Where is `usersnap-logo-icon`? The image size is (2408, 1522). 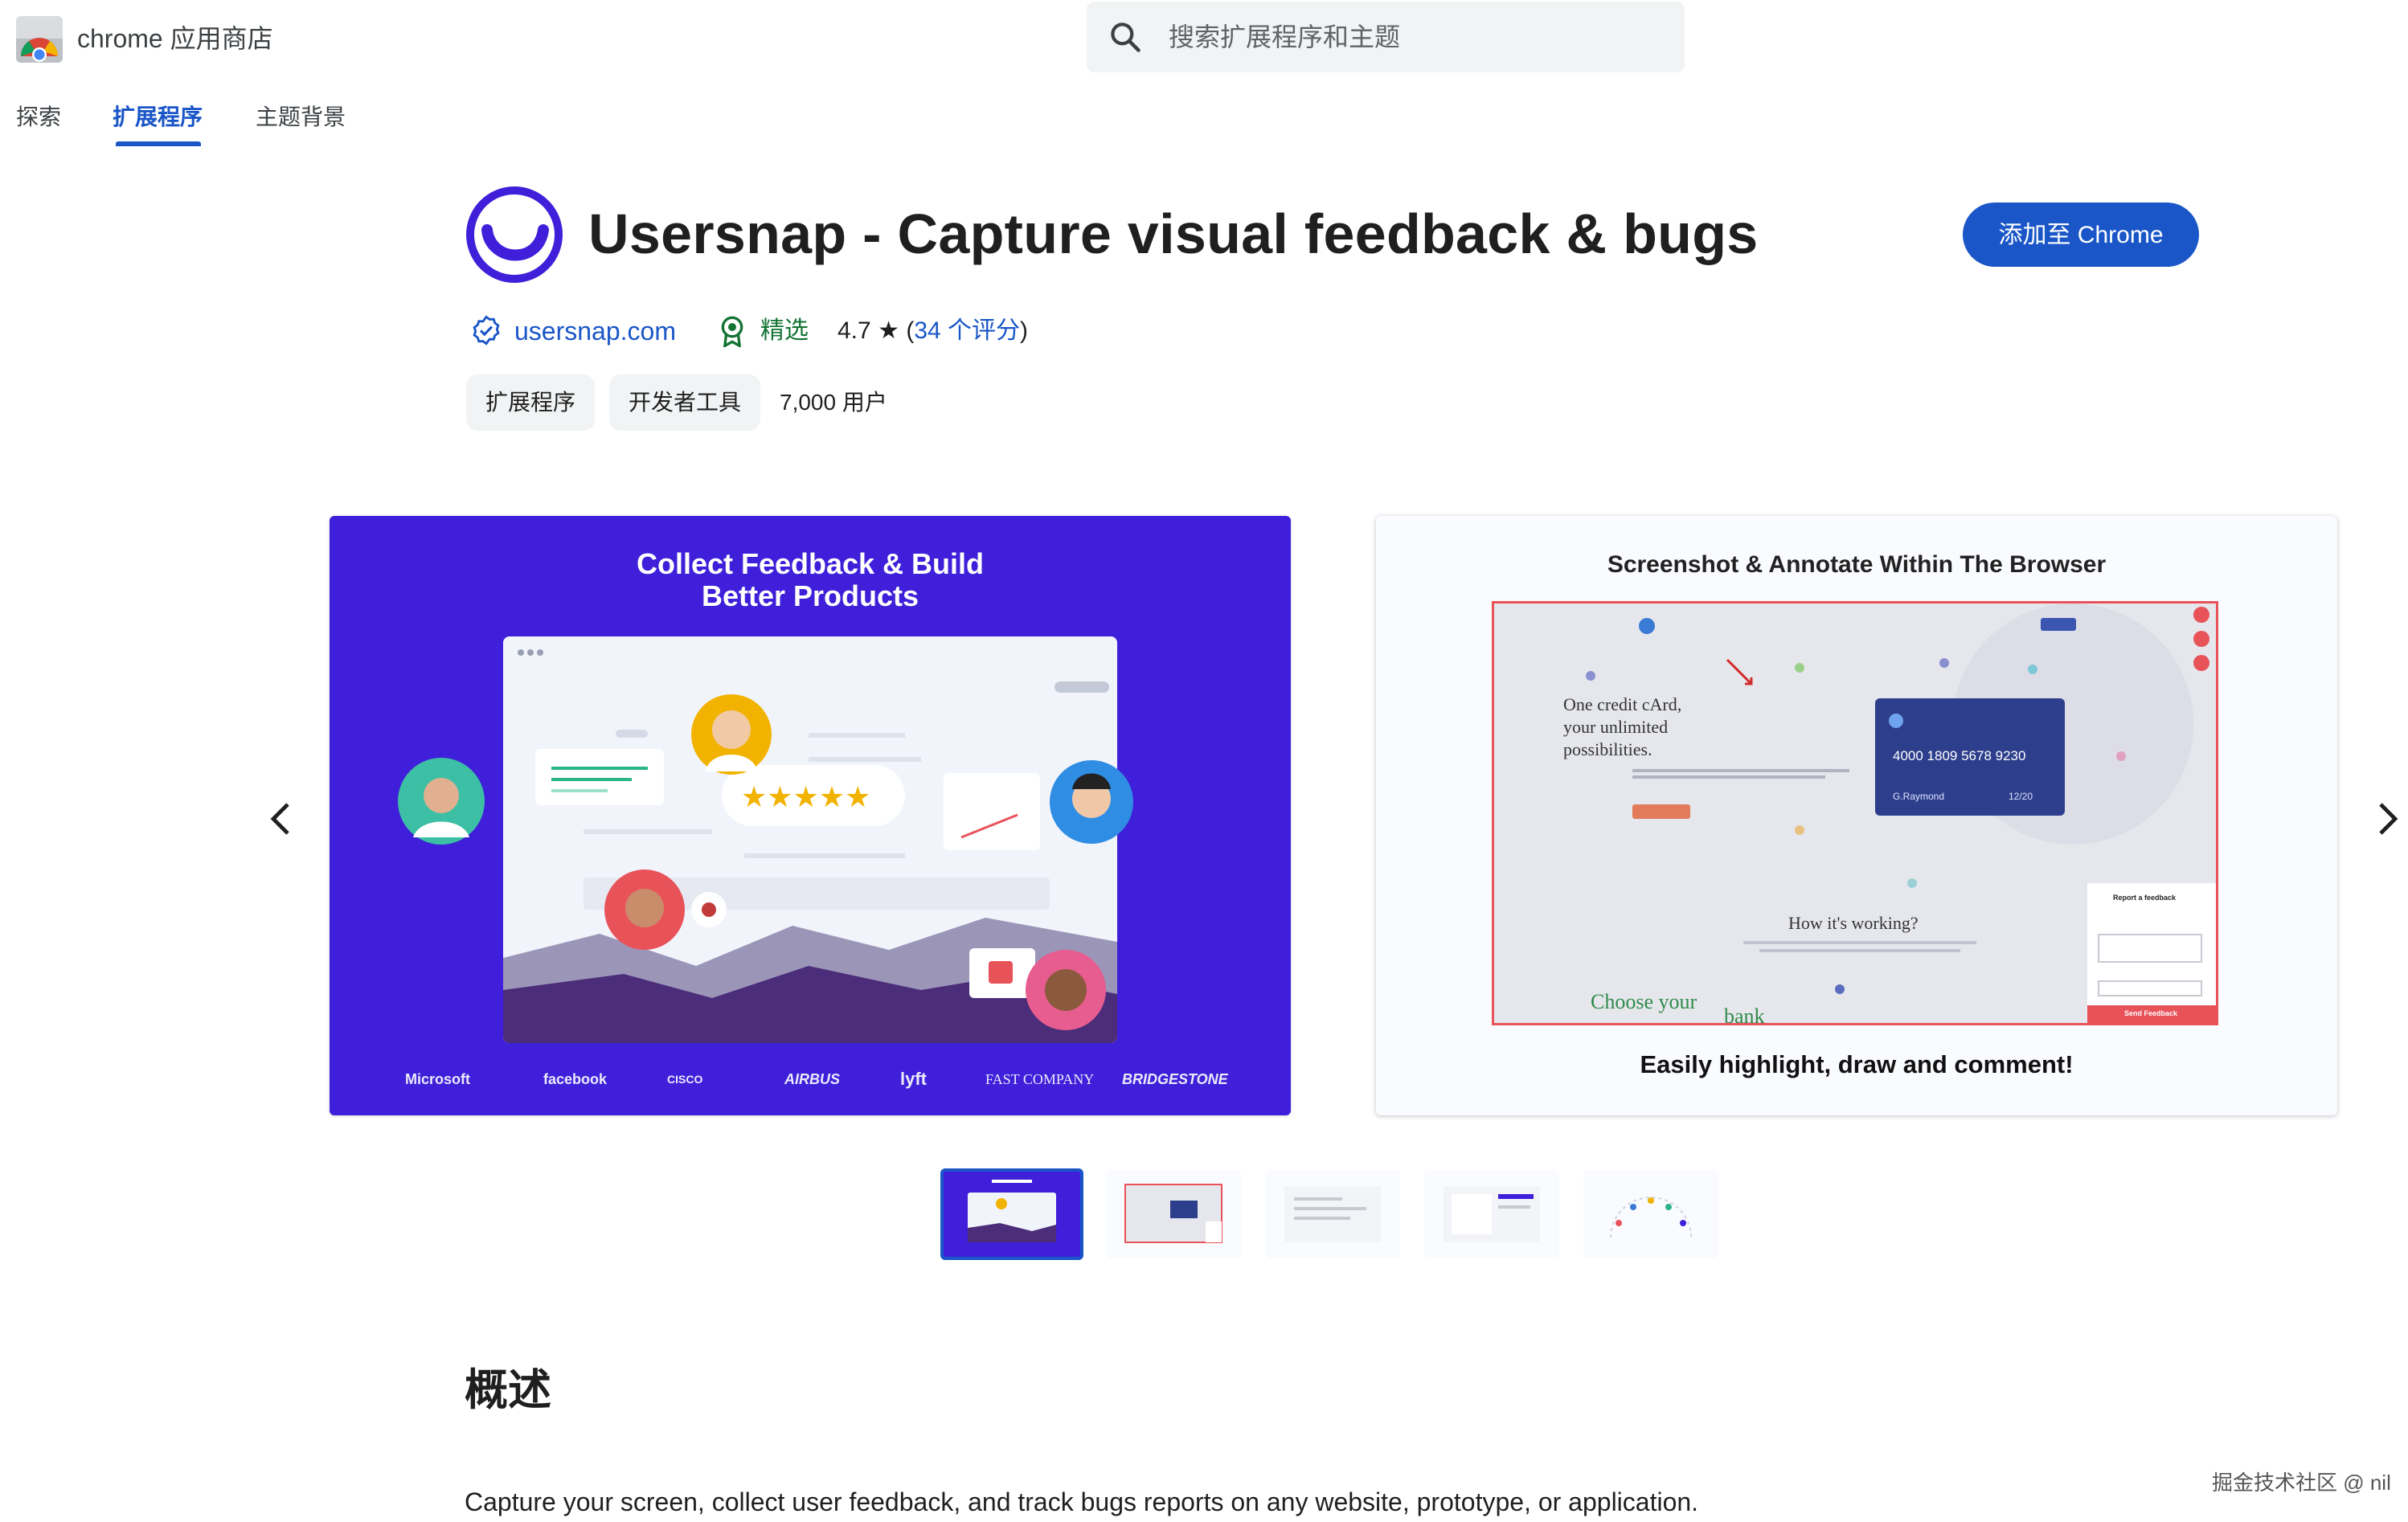
usersnap-logo-icon is located at coordinates (514, 234).